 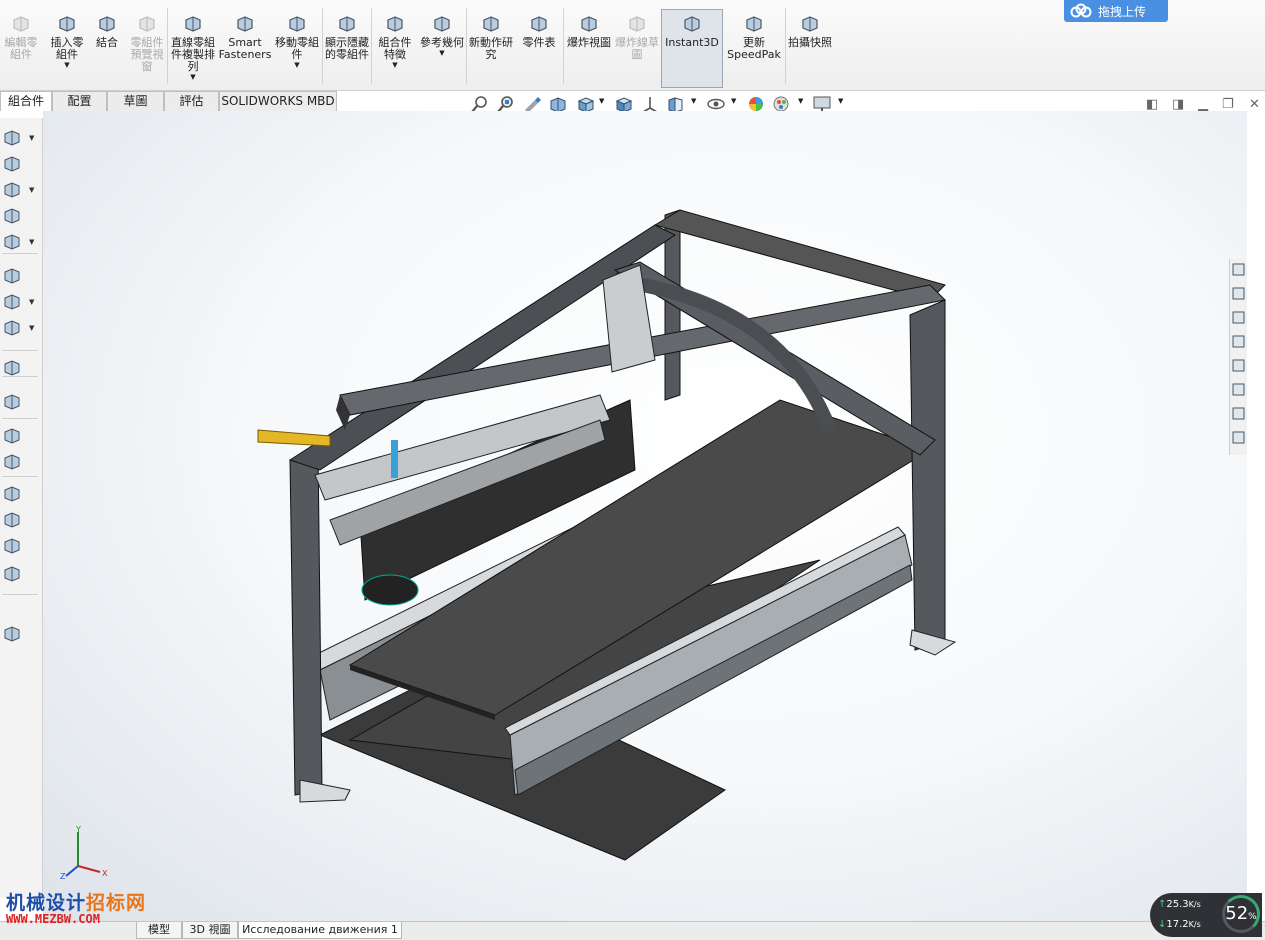 What do you see at coordinates (320, 930) in the screenshot?
I see `tab-motion-study: Исследование движения 1` at bounding box center [320, 930].